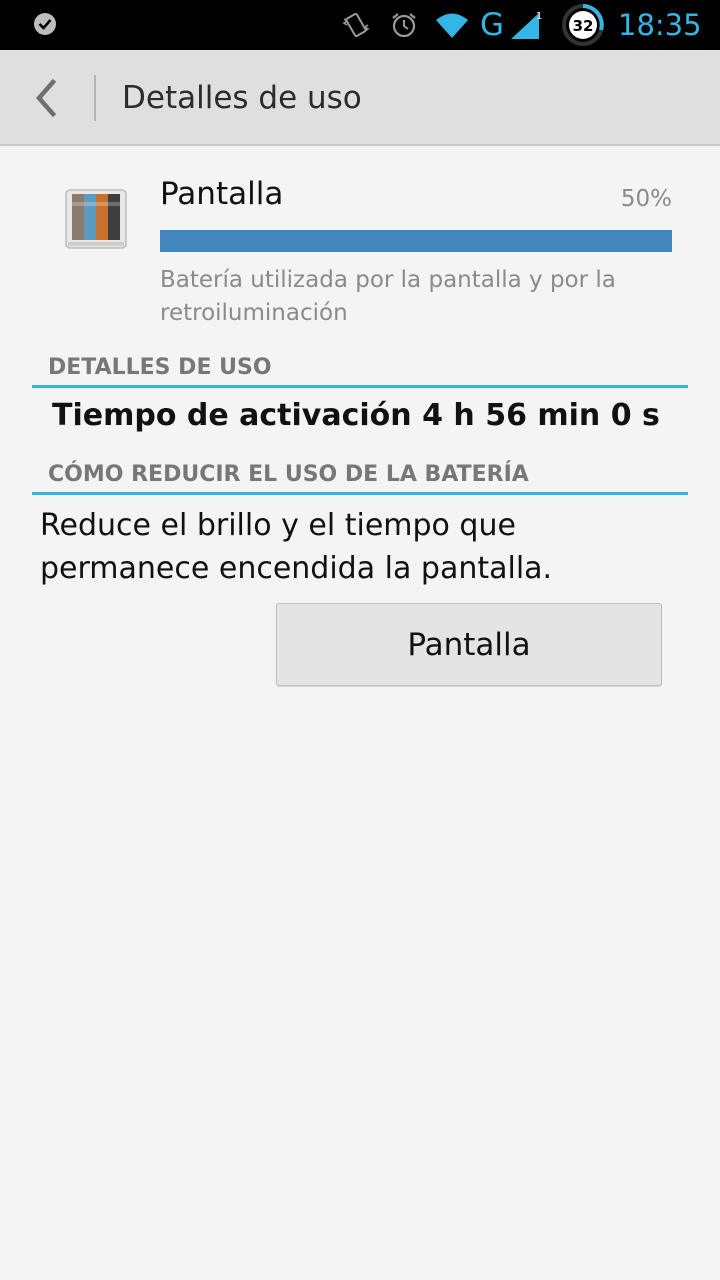 This screenshot has height=1280, width=720. Describe the element at coordinates (539, 16) in the screenshot. I see `signal-data-indicator: 1` at that location.